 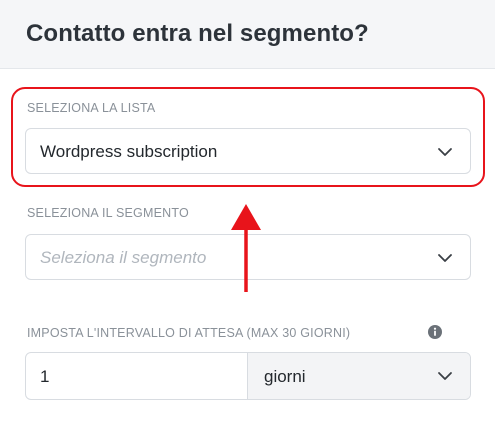 I want to click on segment-select-placeholder: Seleziona il segmento, so click(x=123, y=257).